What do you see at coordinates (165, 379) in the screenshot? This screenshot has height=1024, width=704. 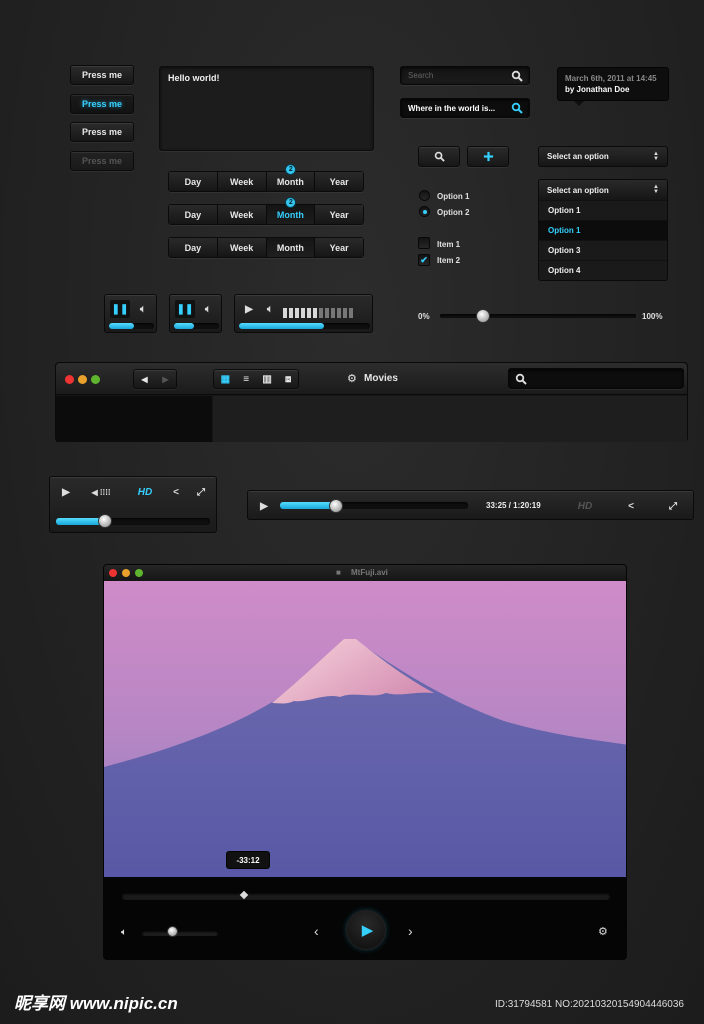 I see `forward-arrow-icon: ▶` at bounding box center [165, 379].